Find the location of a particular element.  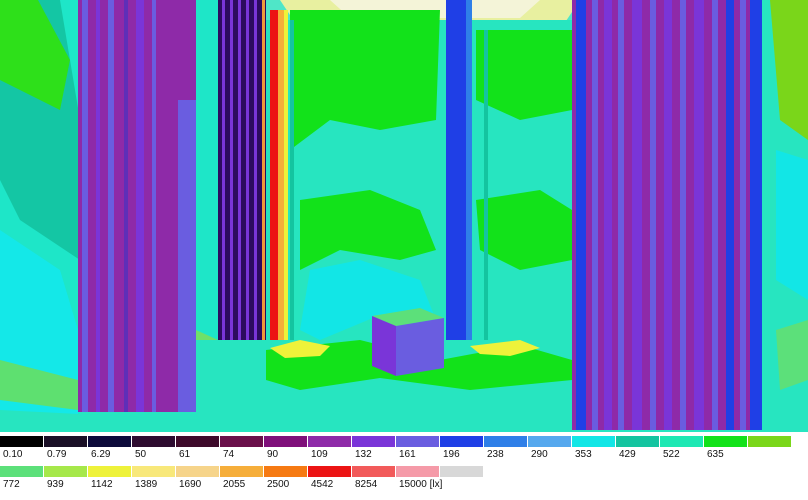

window-frame is located at coordinates (292, 180).